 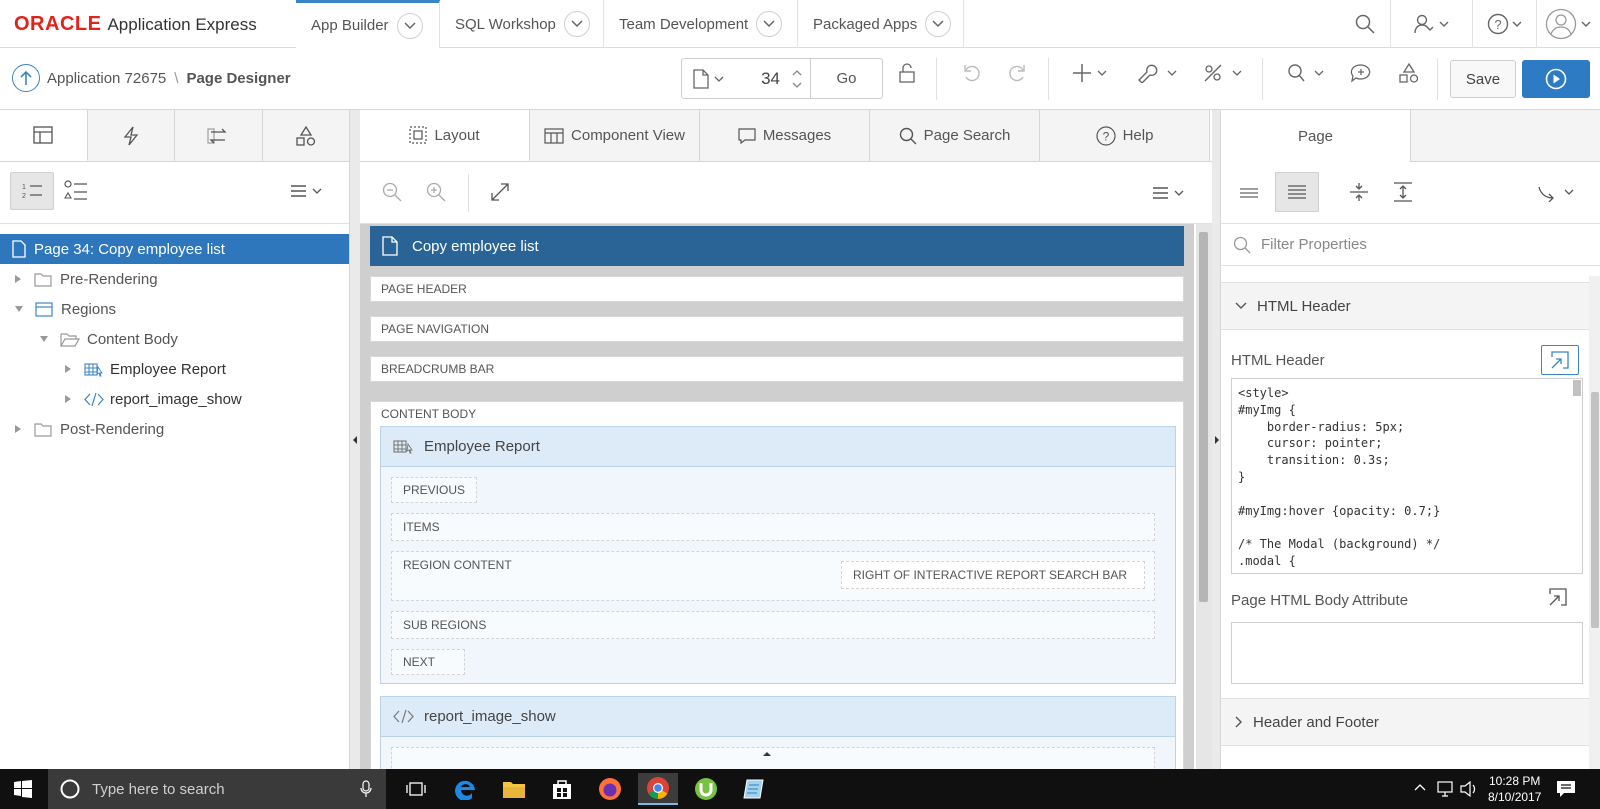 I want to click on apex-logo: ORACLE Application Express, so click(x=135, y=24).